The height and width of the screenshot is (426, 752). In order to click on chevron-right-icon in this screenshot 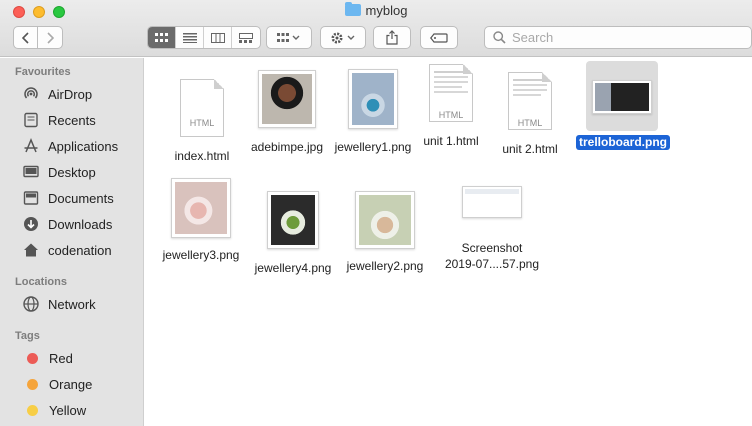, I will do `click(50, 37)`.